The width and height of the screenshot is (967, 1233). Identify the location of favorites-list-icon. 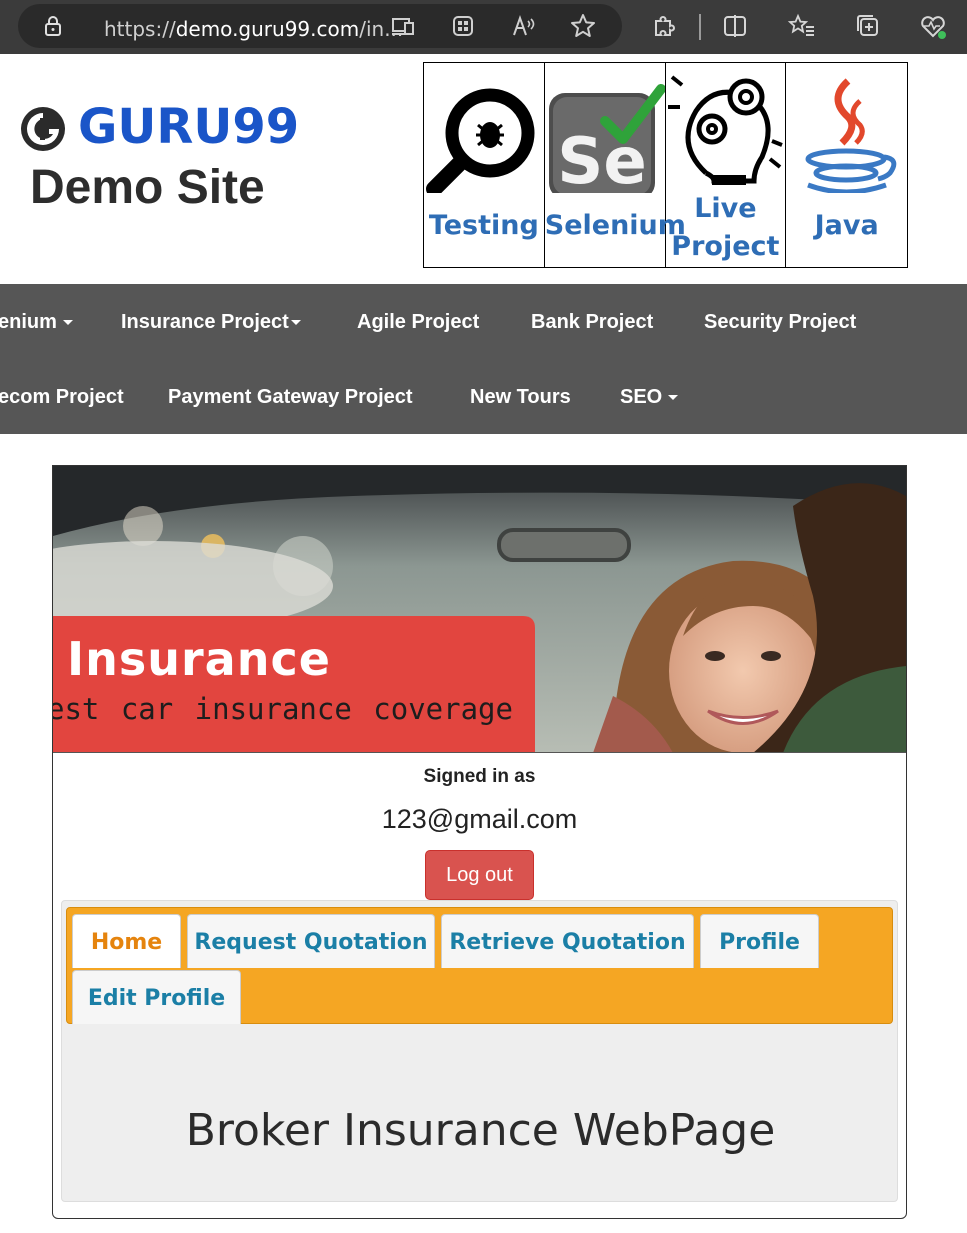
(802, 26).